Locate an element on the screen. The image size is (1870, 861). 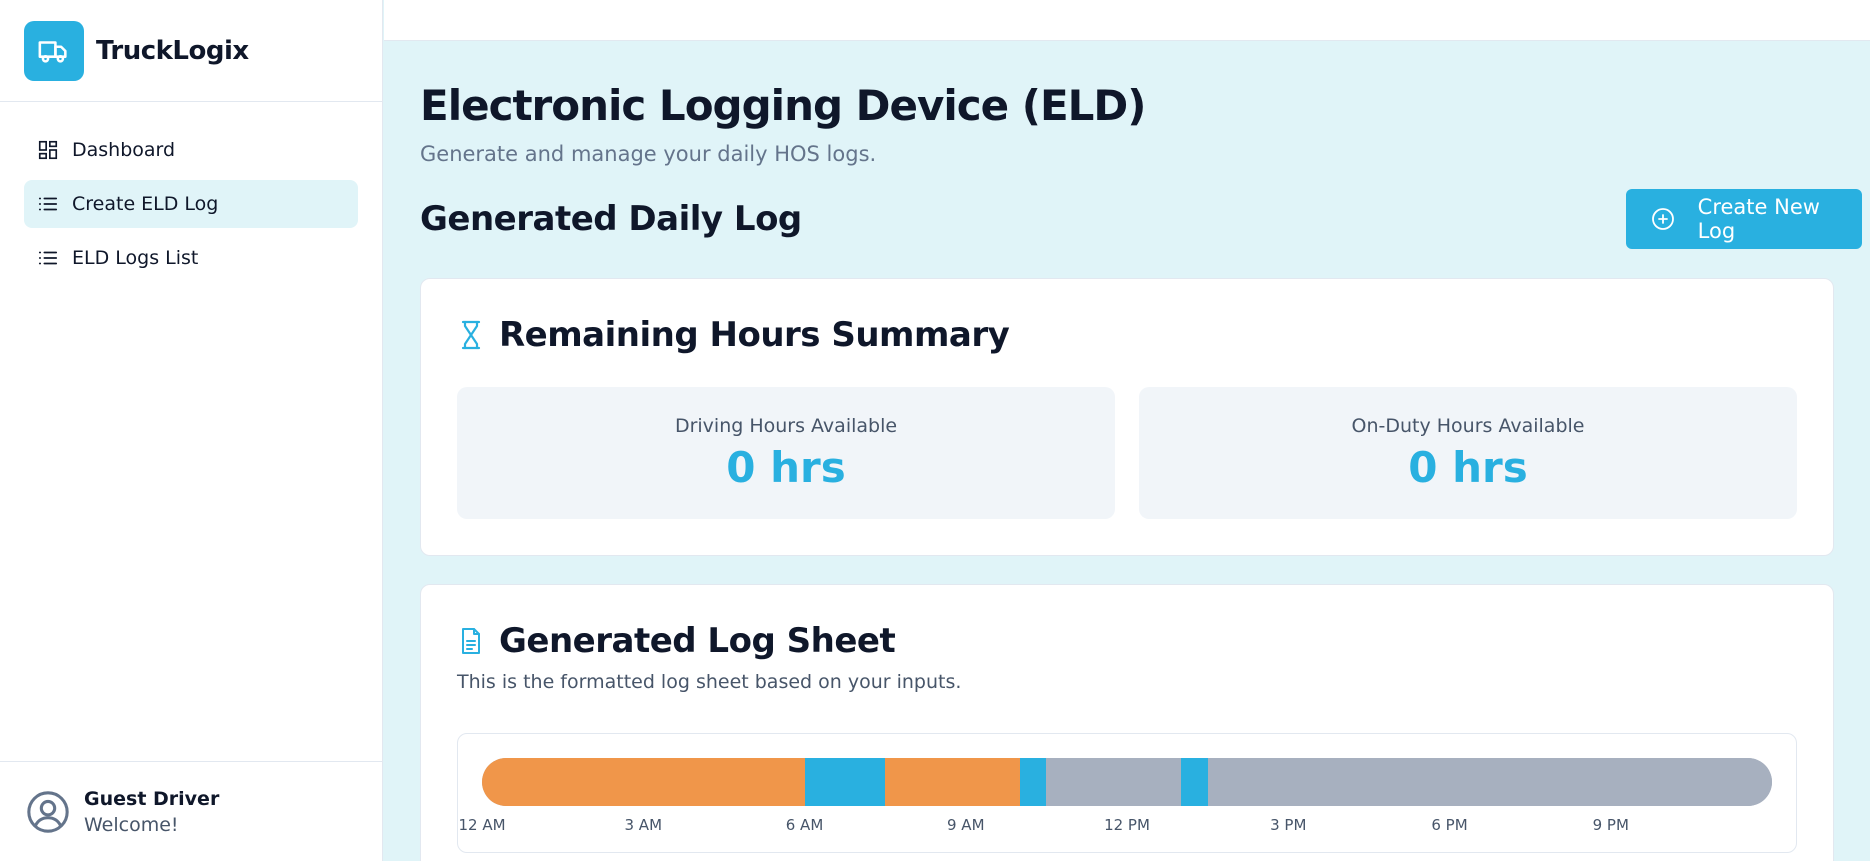
on-duty-hours-stat: On-Duty Hours Available 0 hrs is located at coordinates (1468, 453).